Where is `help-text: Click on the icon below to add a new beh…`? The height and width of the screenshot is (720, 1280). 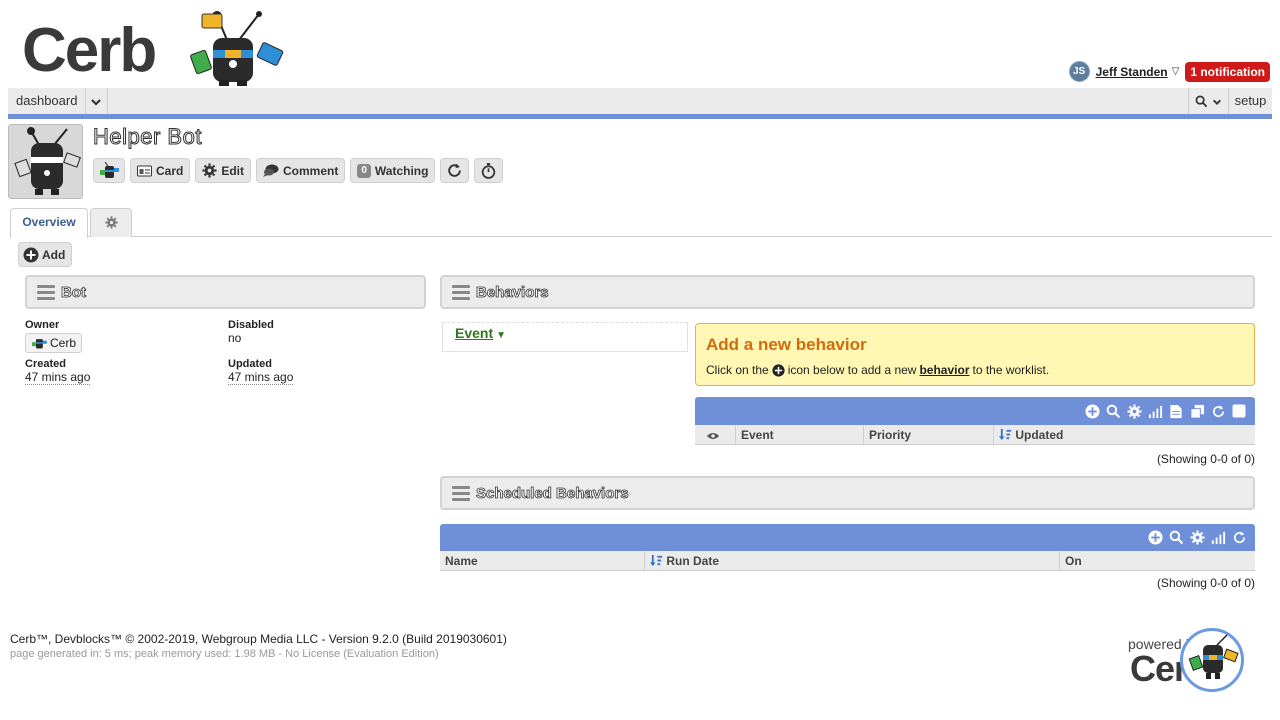 help-text: Click on the icon below to add a new beh… is located at coordinates (878, 370).